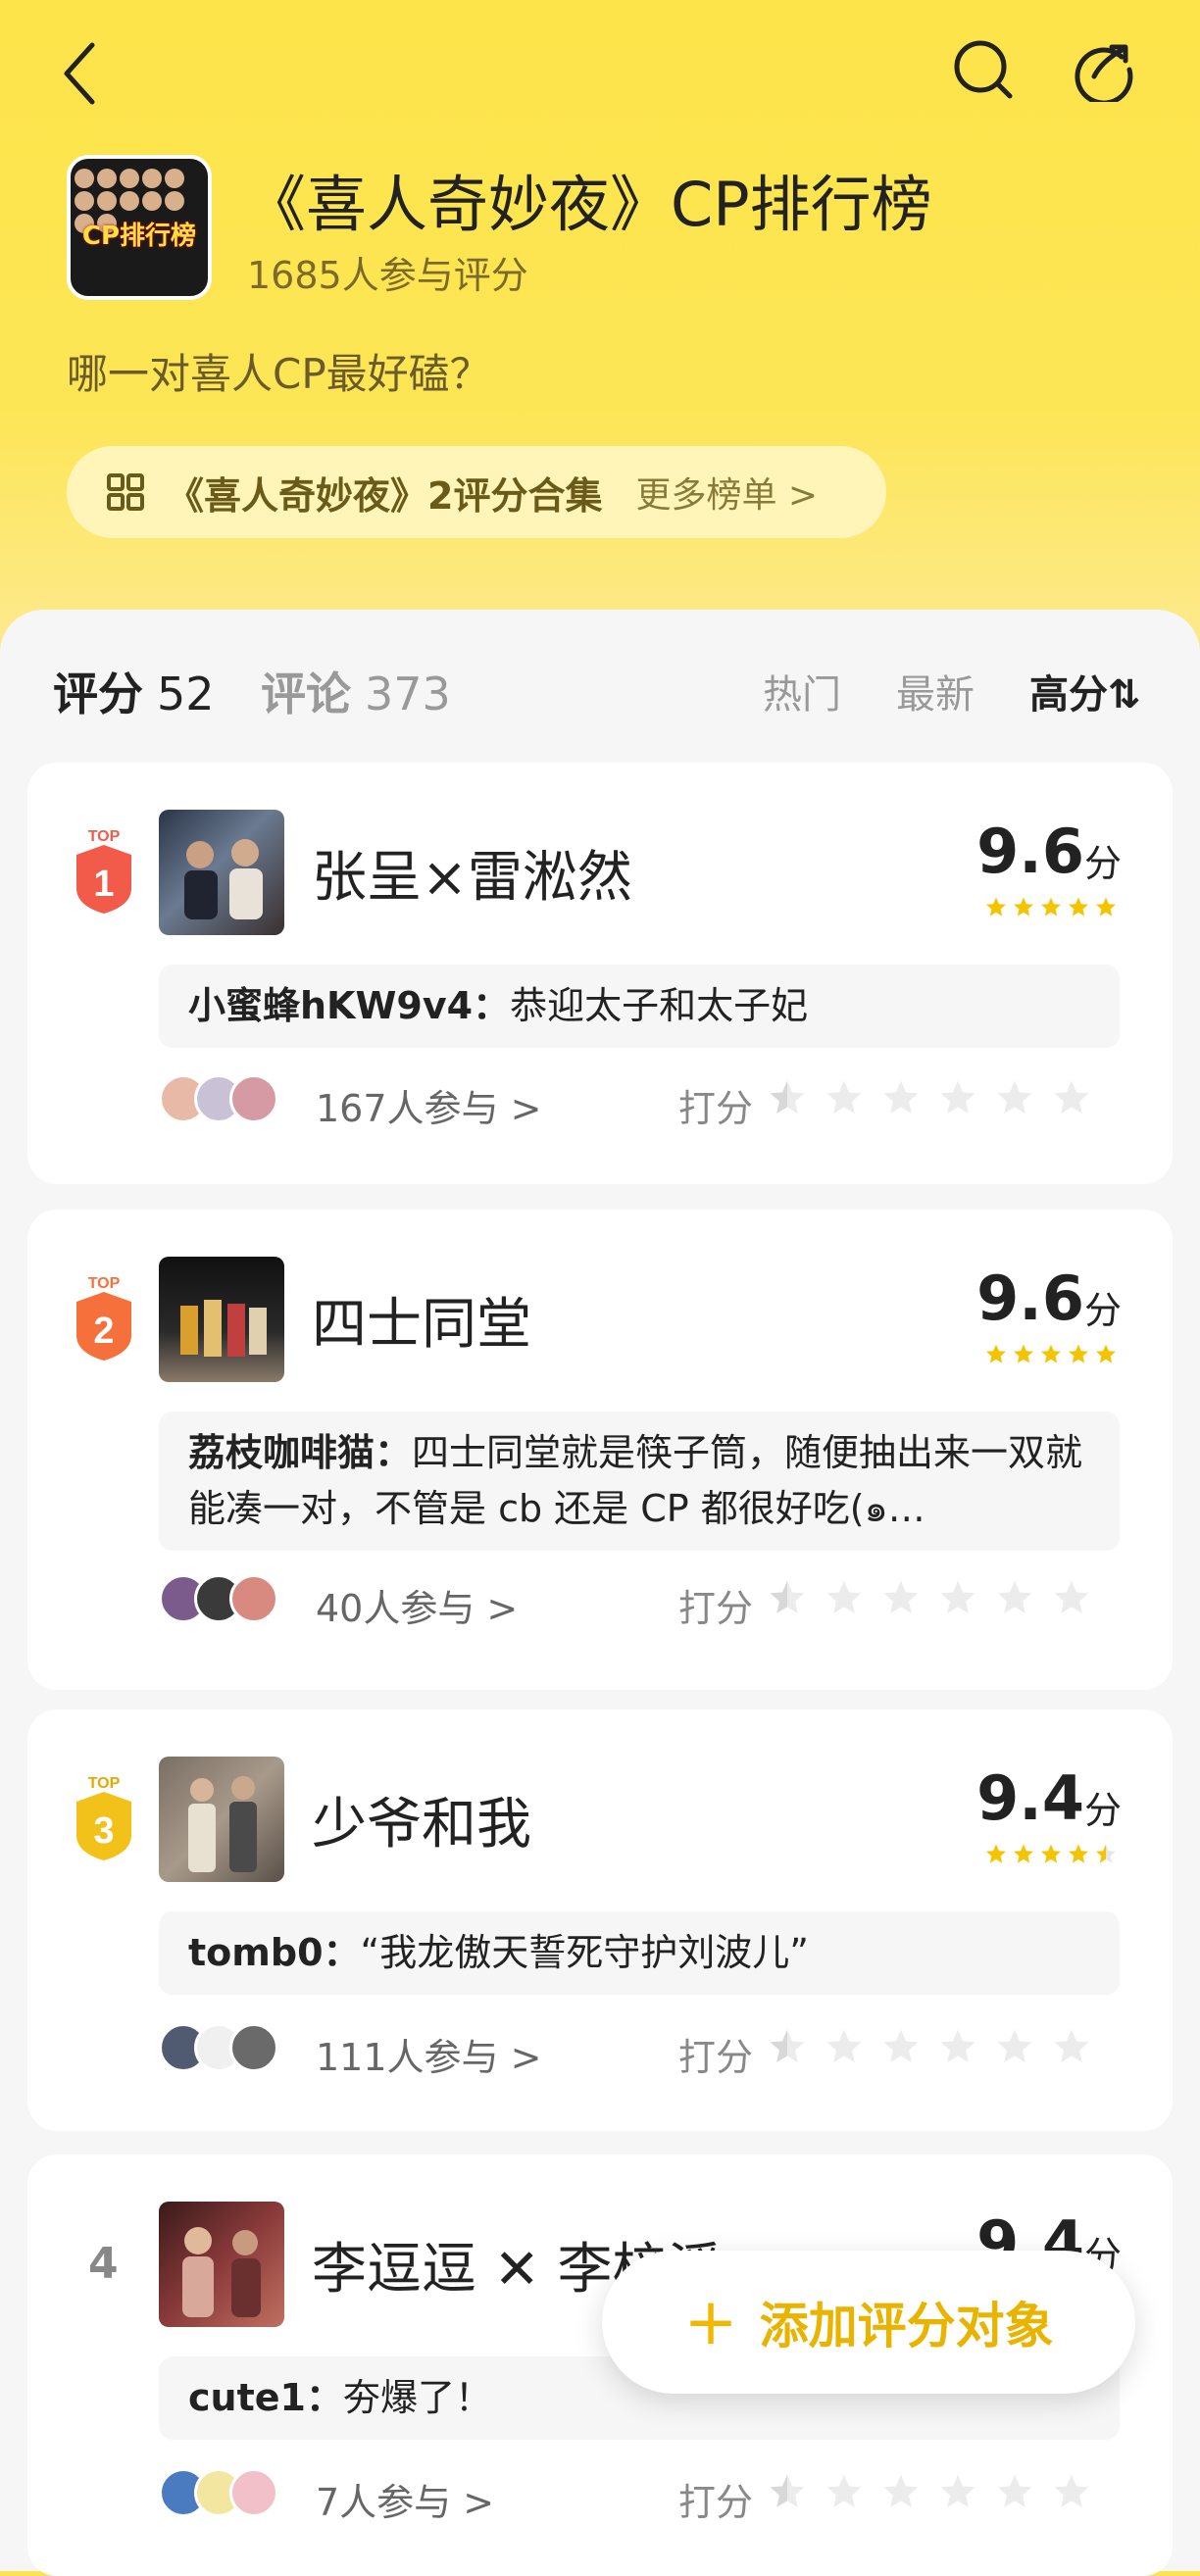  What do you see at coordinates (1105, 71) in the screenshot?
I see `share-icon` at bounding box center [1105, 71].